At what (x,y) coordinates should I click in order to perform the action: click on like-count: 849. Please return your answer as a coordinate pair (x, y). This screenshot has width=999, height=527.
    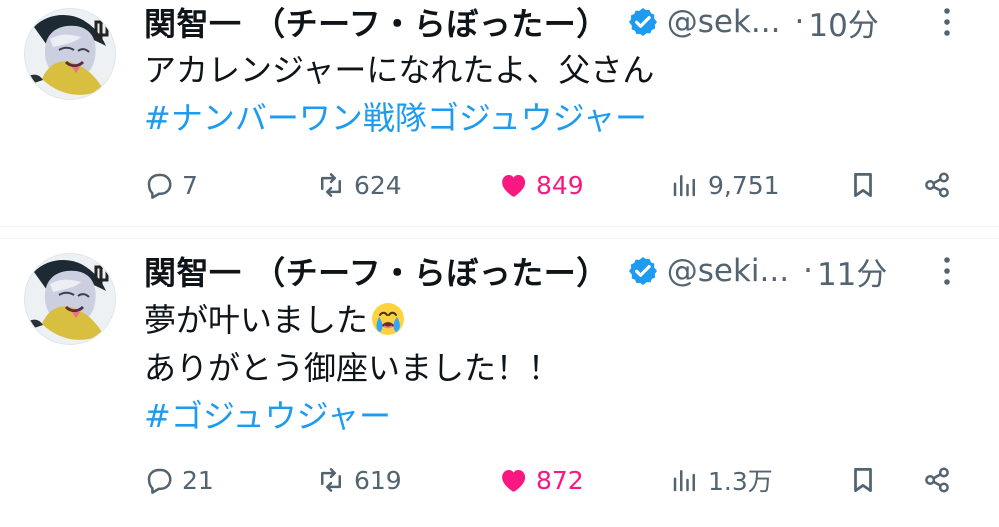
    Looking at the image, I should click on (560, 185).